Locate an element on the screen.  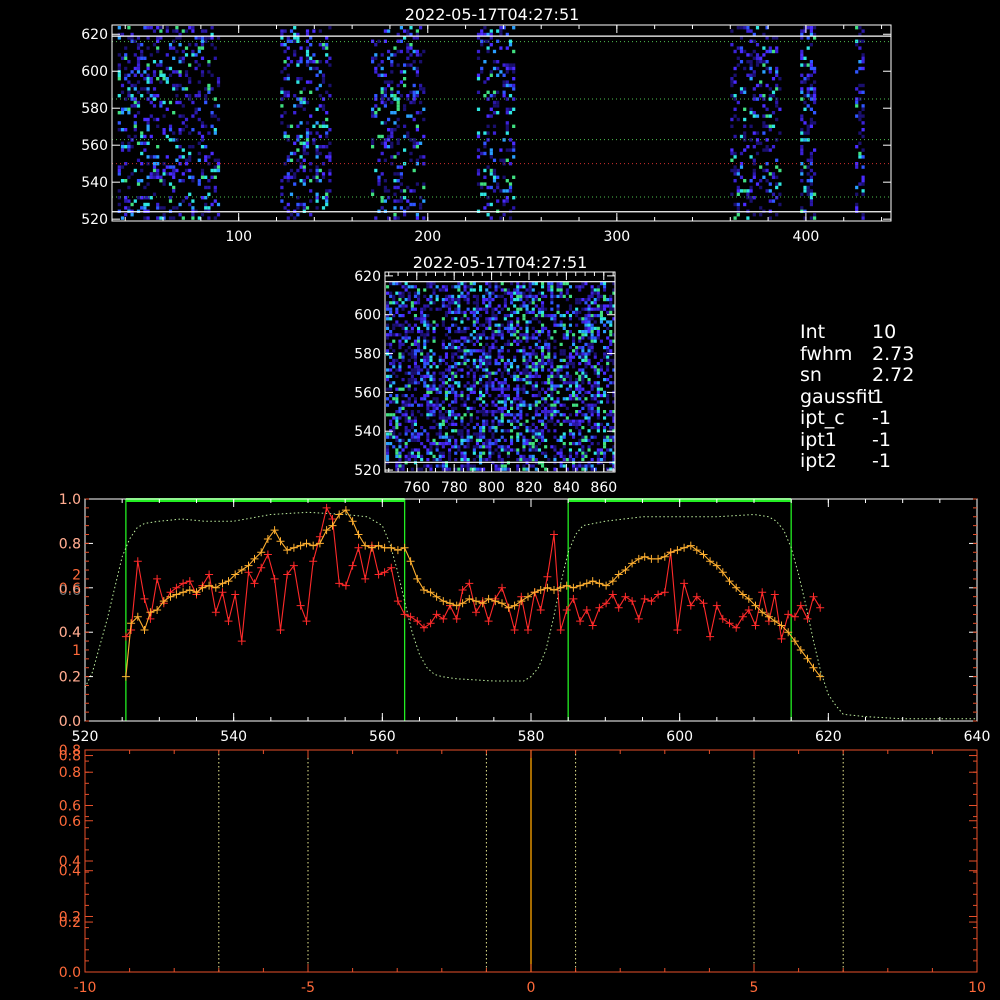
y-tick-label: 520 is located at coordinates (367, 471).